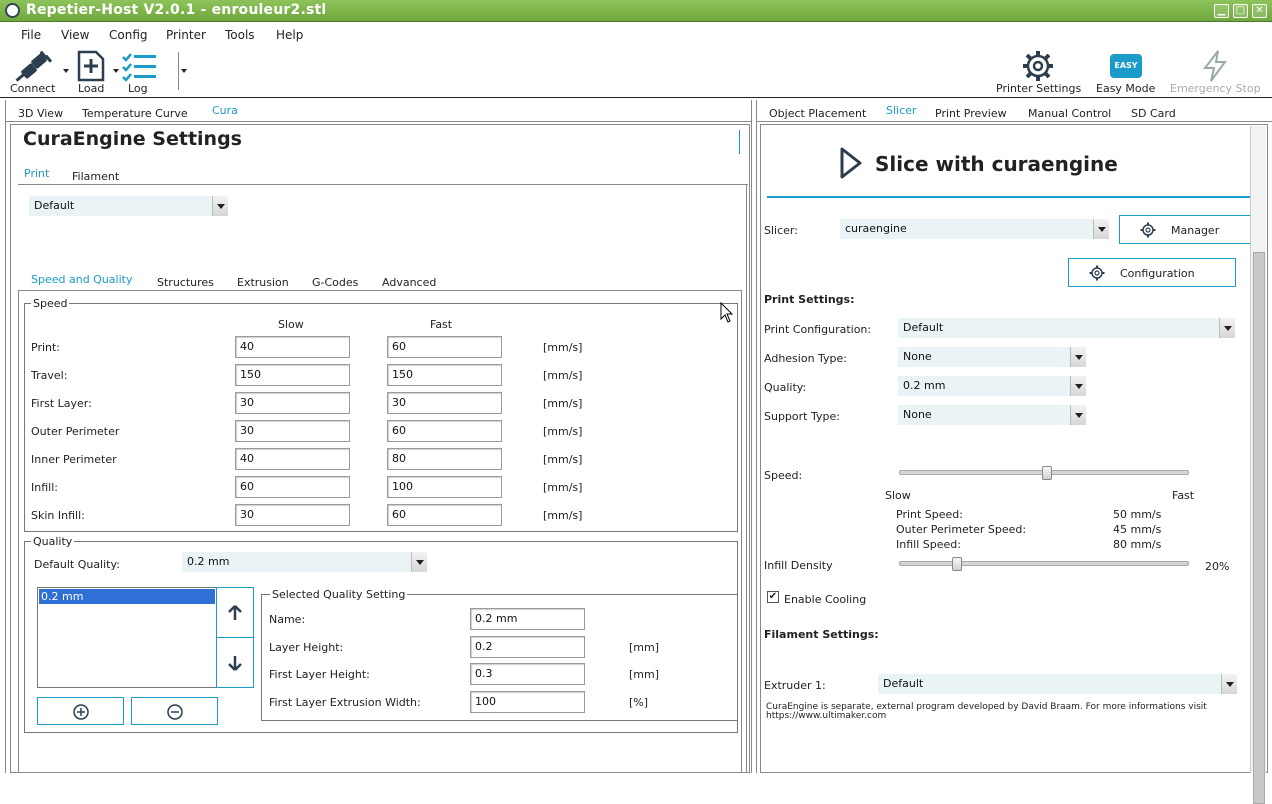 This screenshot has width=1272, height=804. I want to click on slicer-scrollbar, so click(1258, 465).